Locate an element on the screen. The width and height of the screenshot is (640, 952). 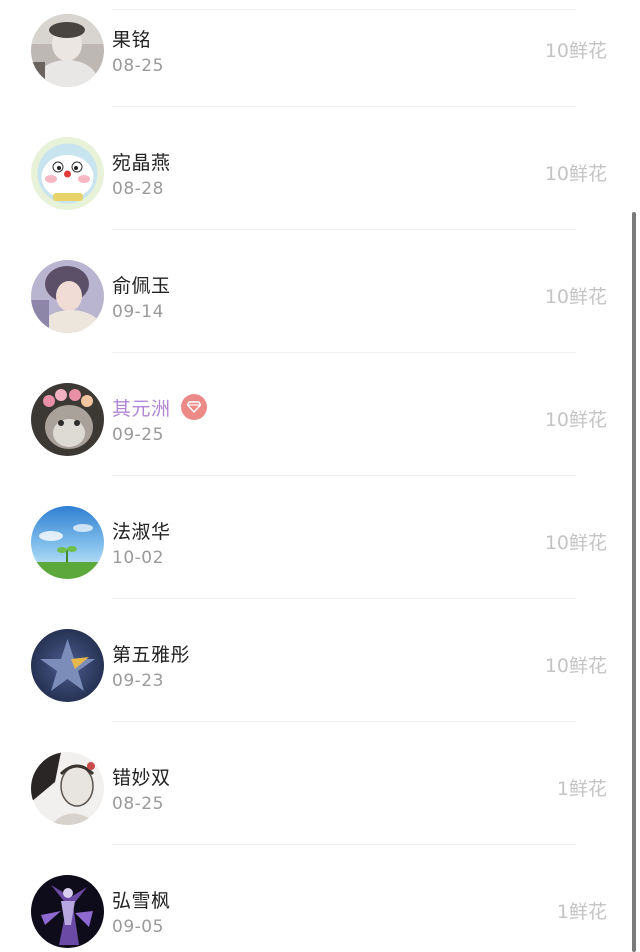
list-item: 果铭 08-25 10鲜花 is located at coordinates (320, 53).